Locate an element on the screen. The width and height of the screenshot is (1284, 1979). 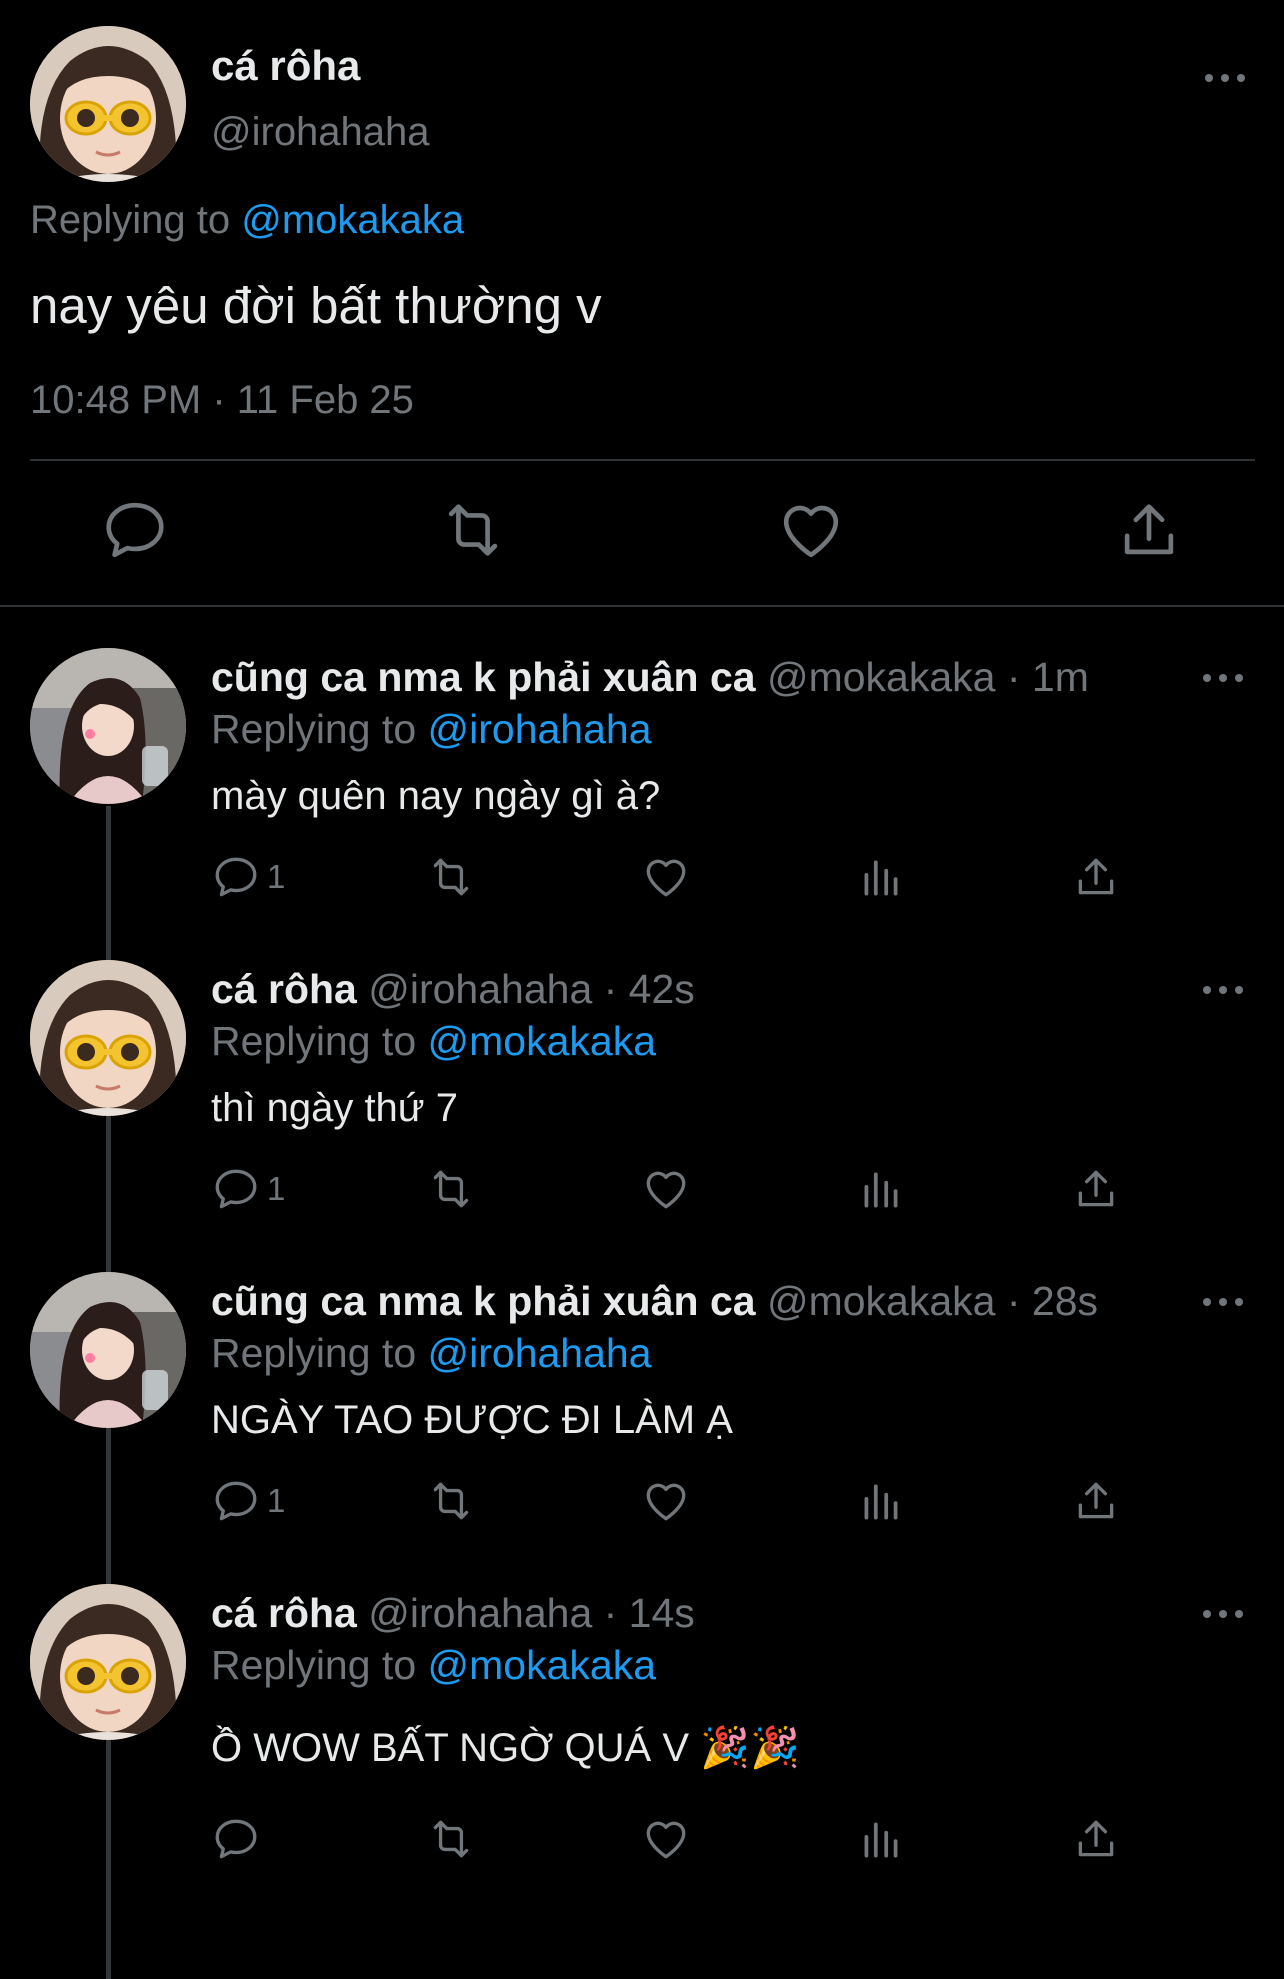
reply-time: · 42s is located at coordinates (643, 989).